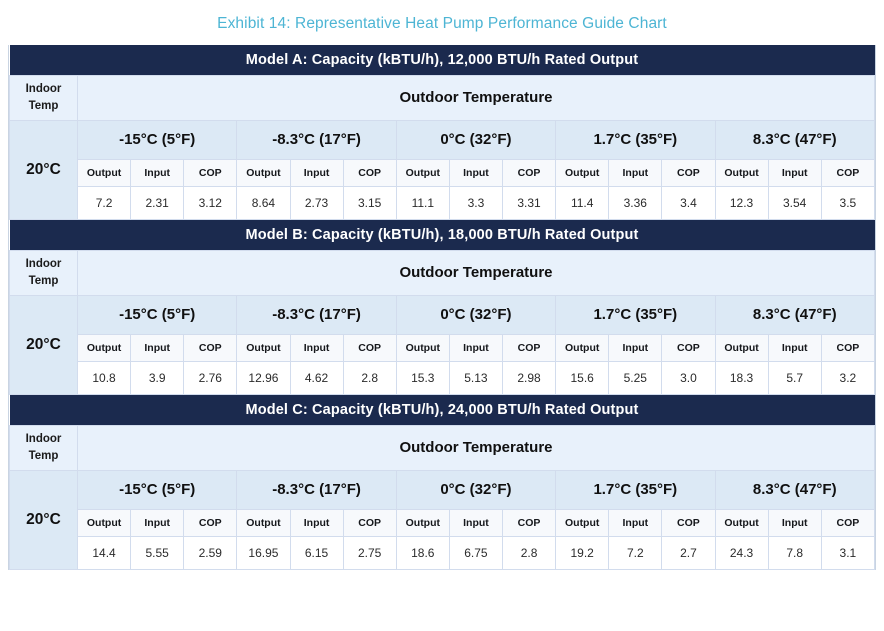 This screenshot has width=884, height=631. What do you see at coordinates (422, 202) in the screenshot?
I see `data-cell: 11.1` at bounding box center [422, 202].